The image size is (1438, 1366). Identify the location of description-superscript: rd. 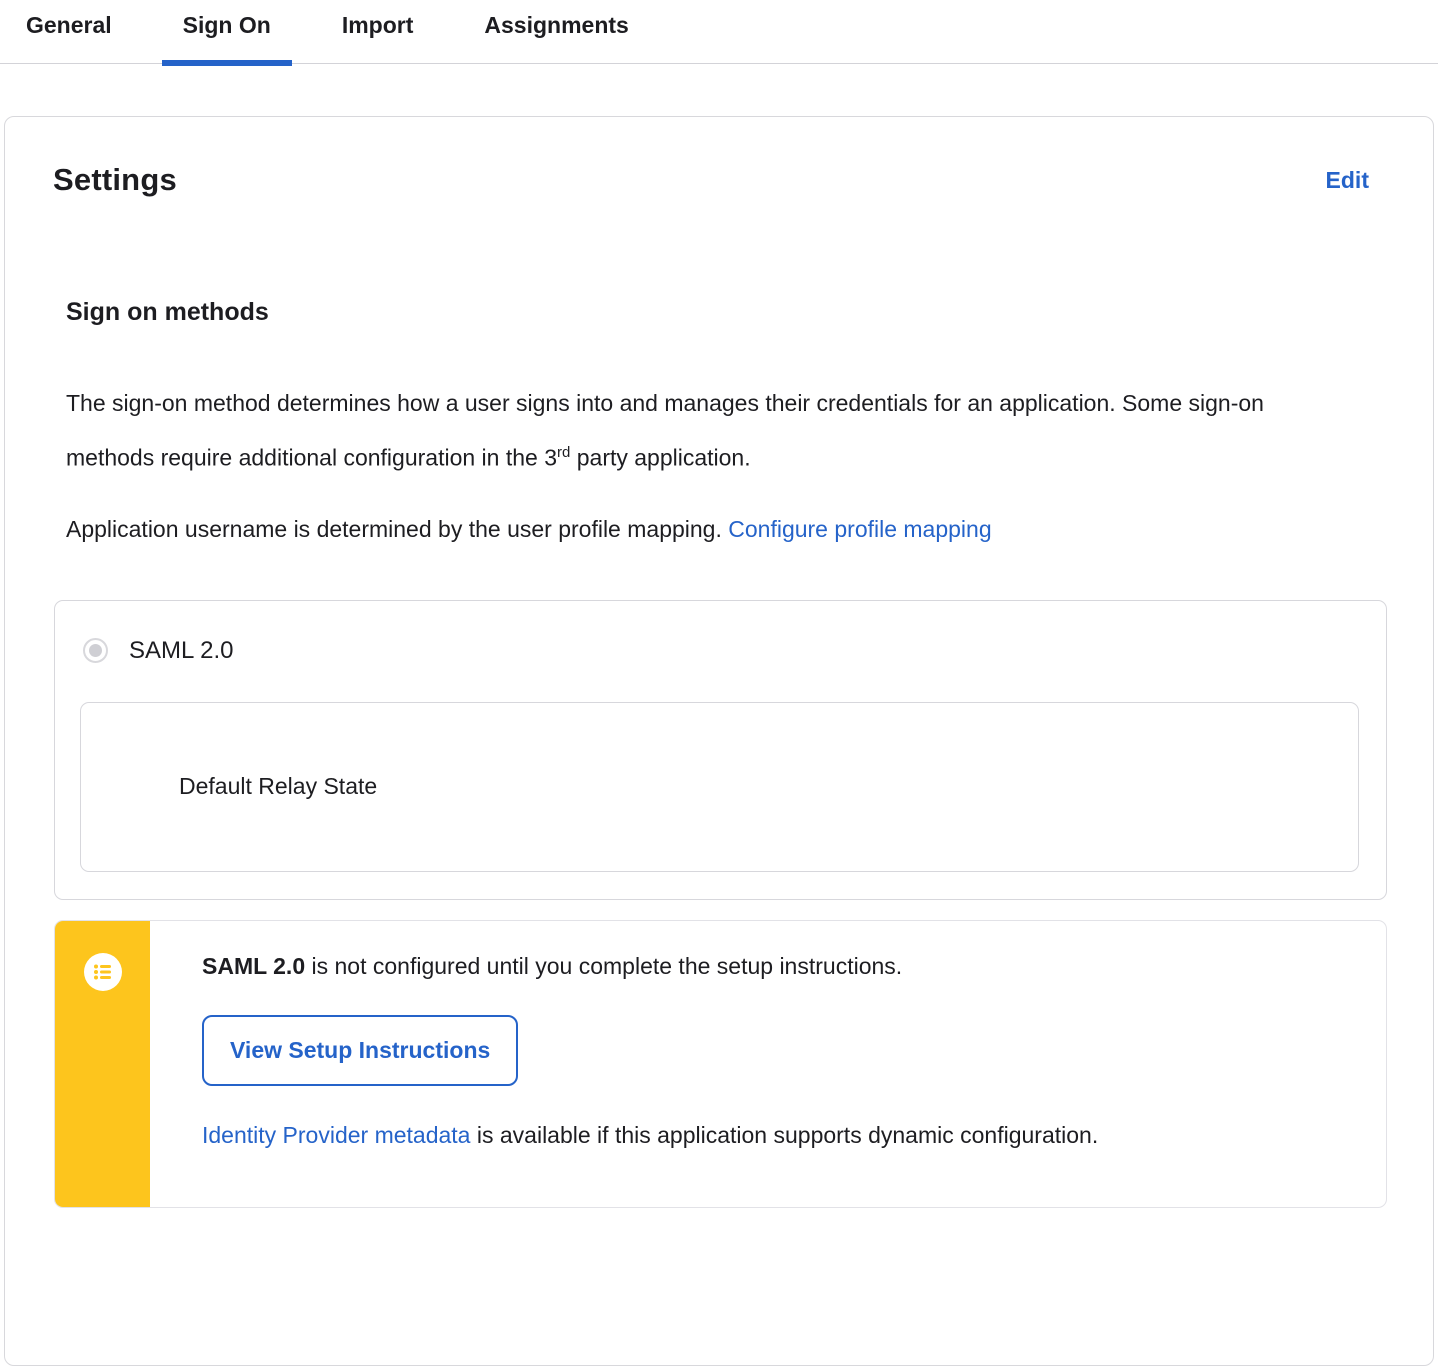
(564, 452).